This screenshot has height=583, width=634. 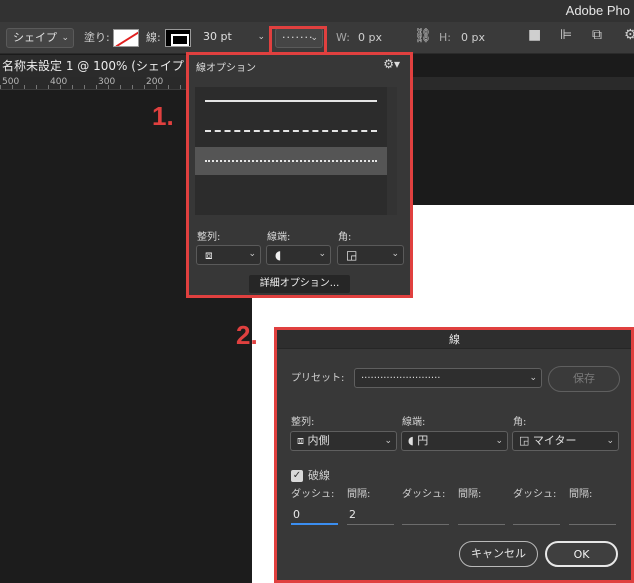 What do you see at coordinates (343, 37) in the screenshot?
I see `width-label: W:` at bounding box center [343, 37].